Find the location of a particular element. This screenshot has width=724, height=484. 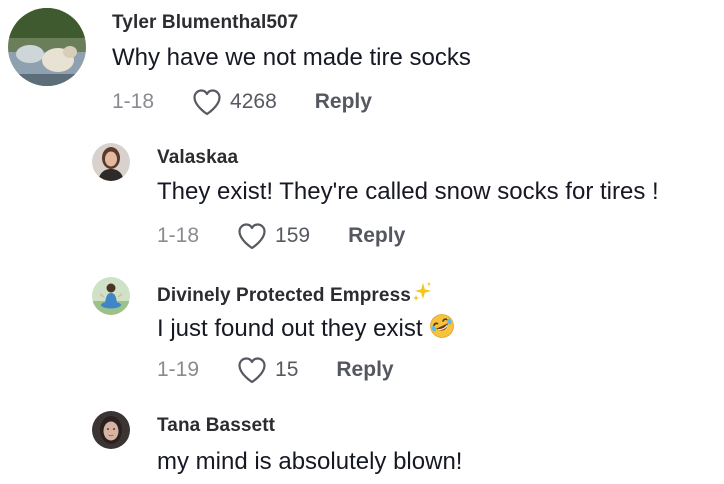

sparkles-icon is located at coordinates (421, 291).